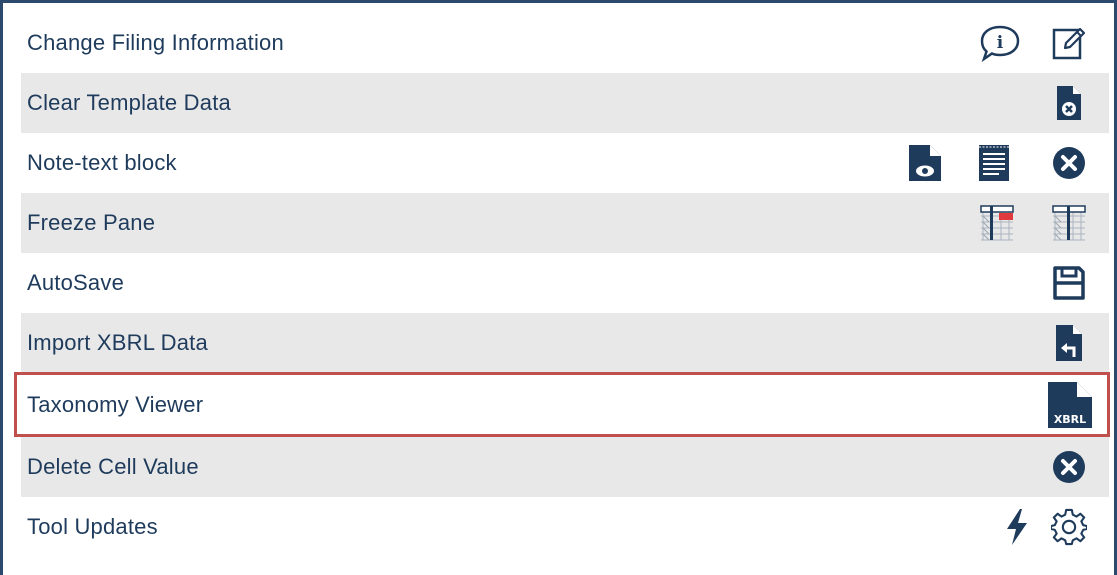  I want to click on preview-document-icon, so click(925, 163).